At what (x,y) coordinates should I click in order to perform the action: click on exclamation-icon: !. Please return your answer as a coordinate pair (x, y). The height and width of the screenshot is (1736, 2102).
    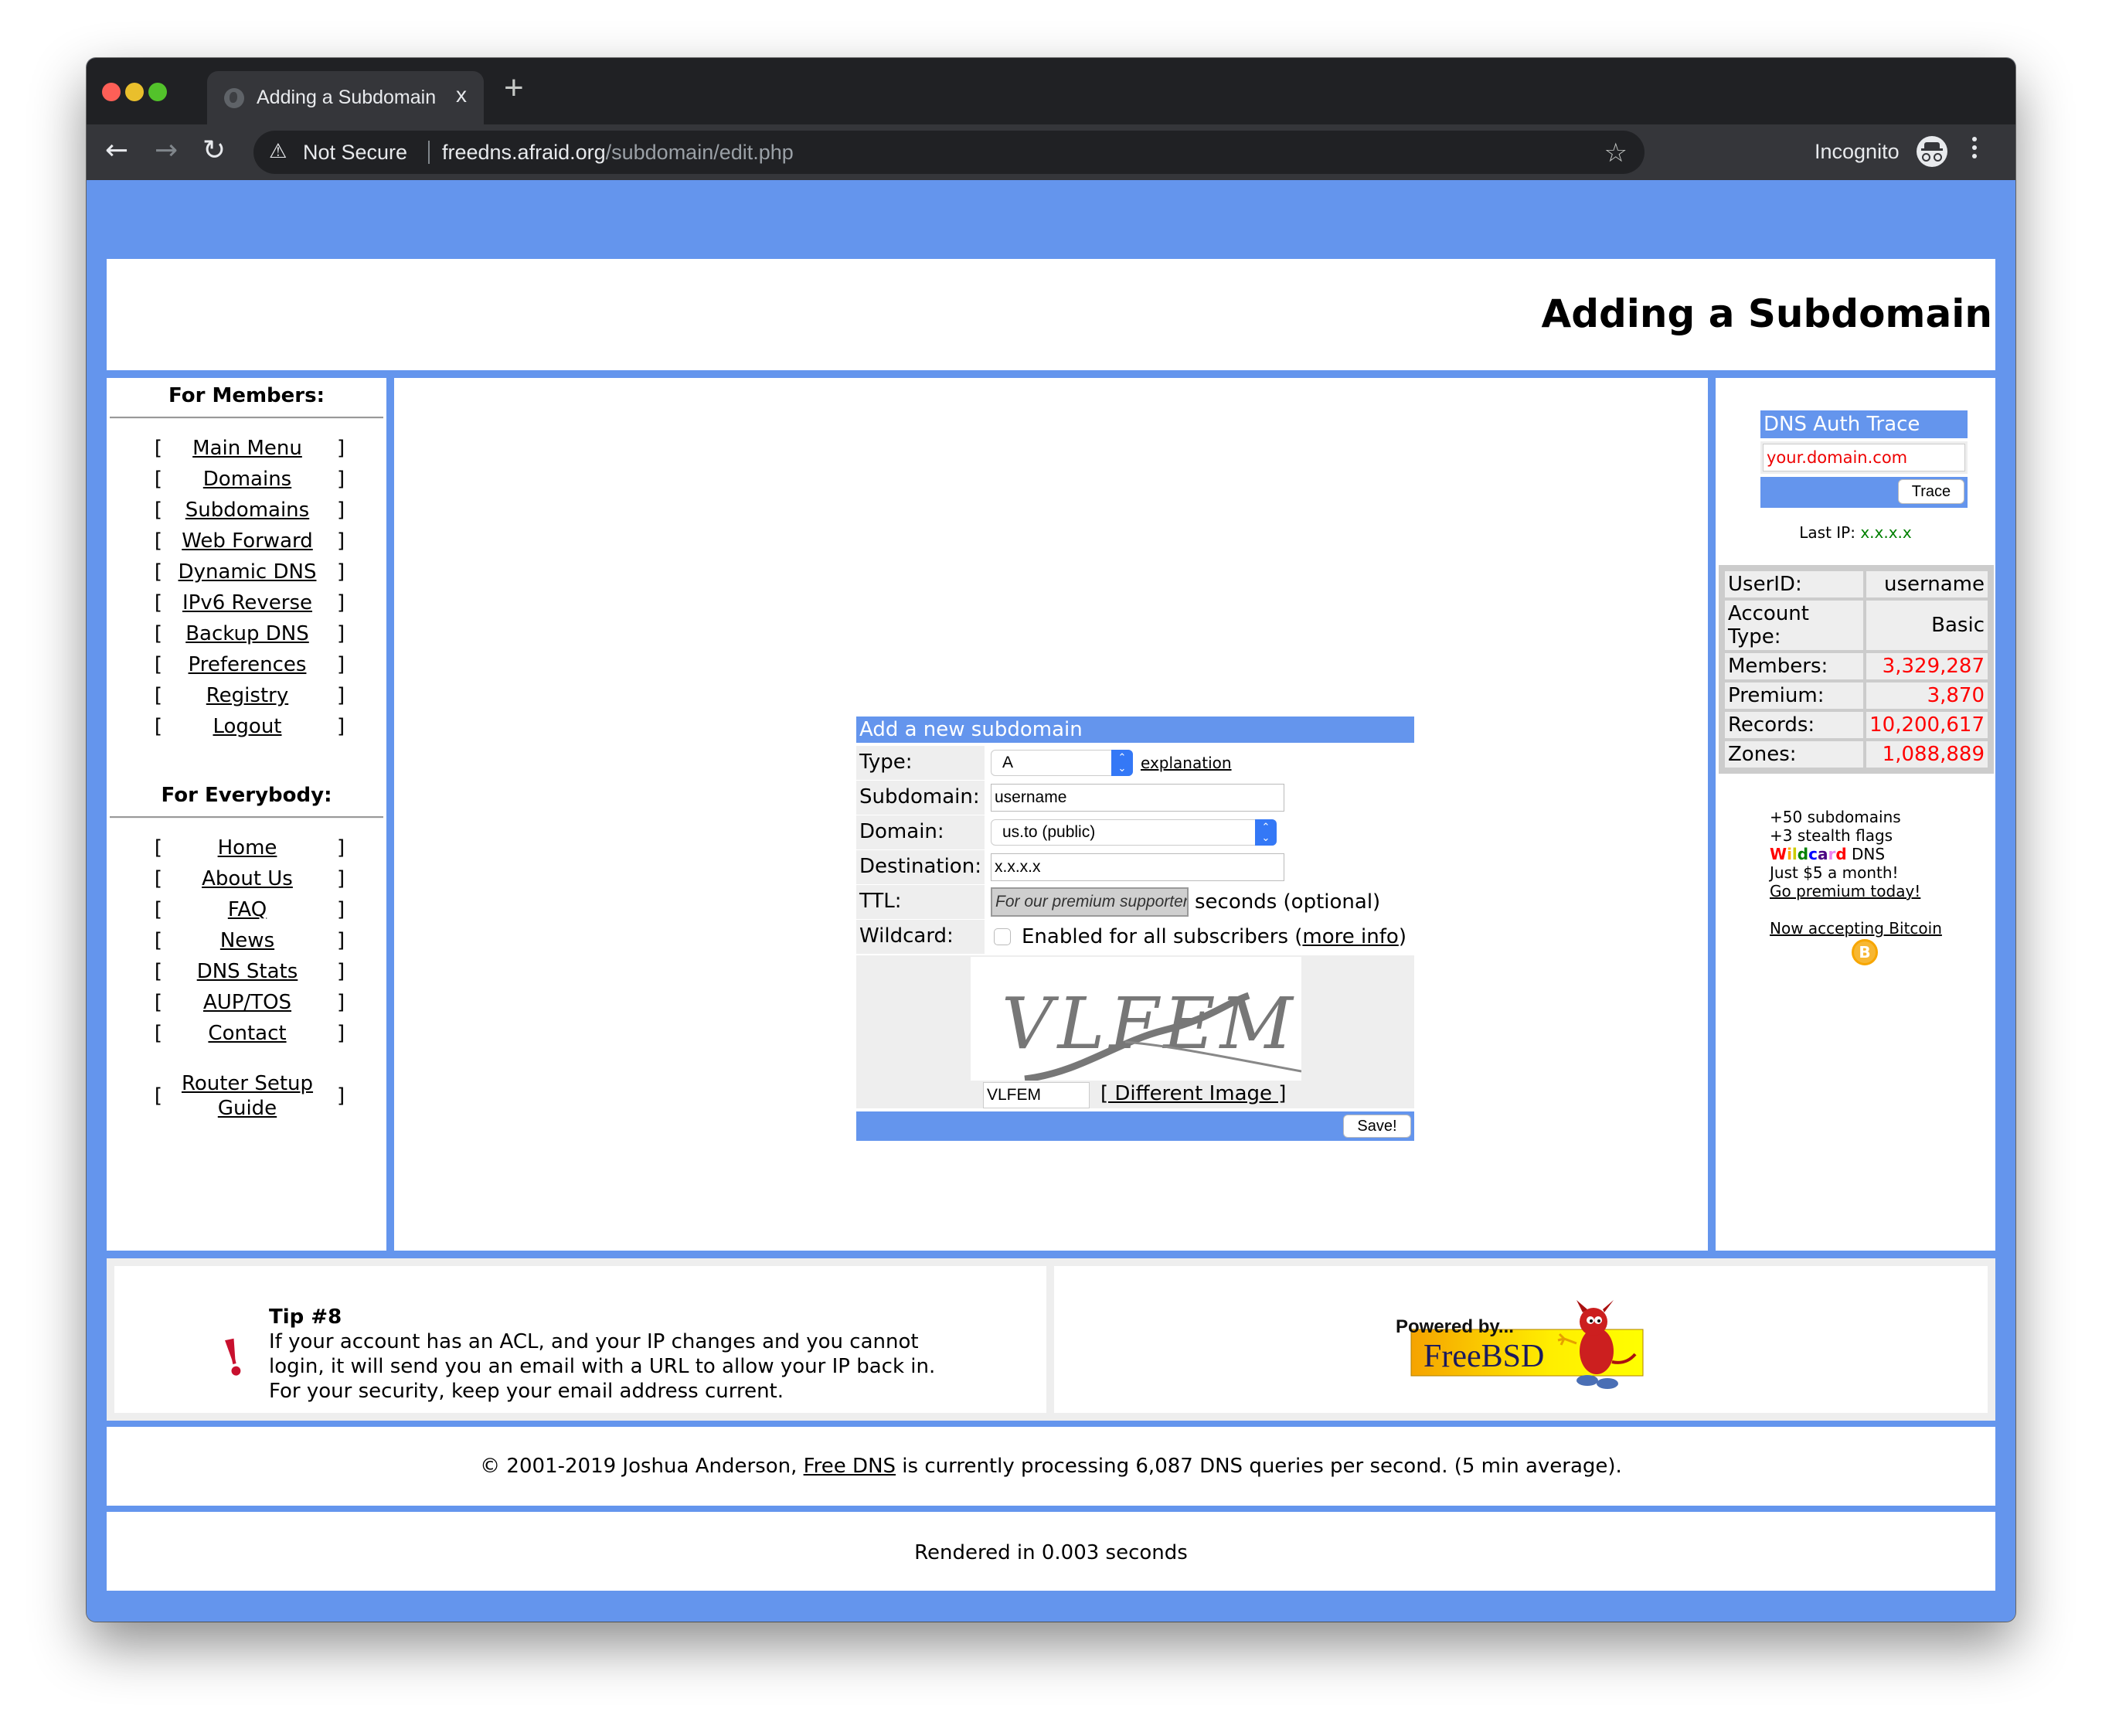
    Looking at the image, I should click on (233, 1359).